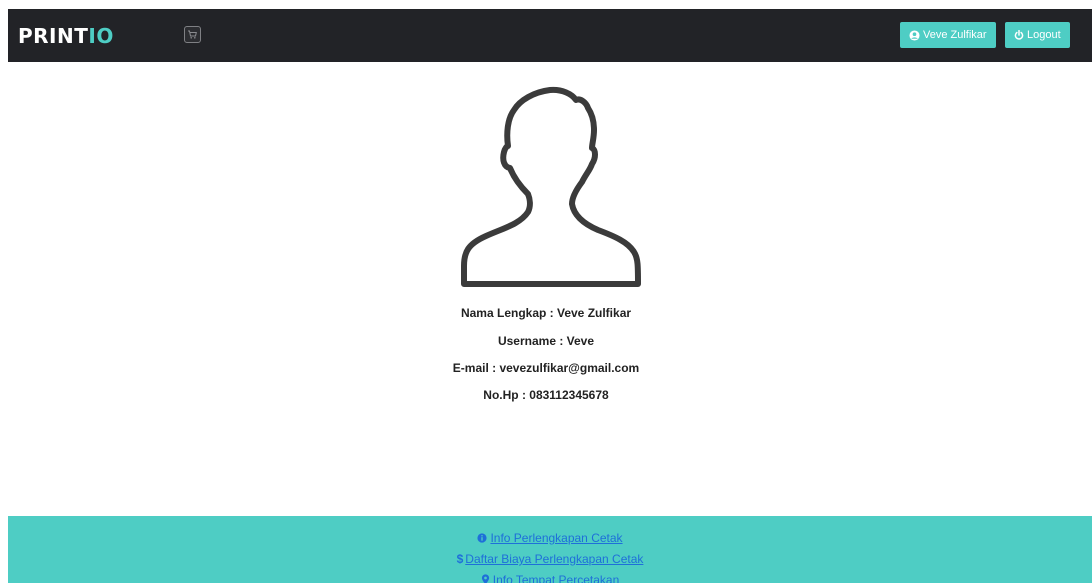 This screenshot has width=1092, height=583. What do you see at coordinates (485, 578) in the screenshot?
I see `map-marker-icon` at bounding box center [485, 578].